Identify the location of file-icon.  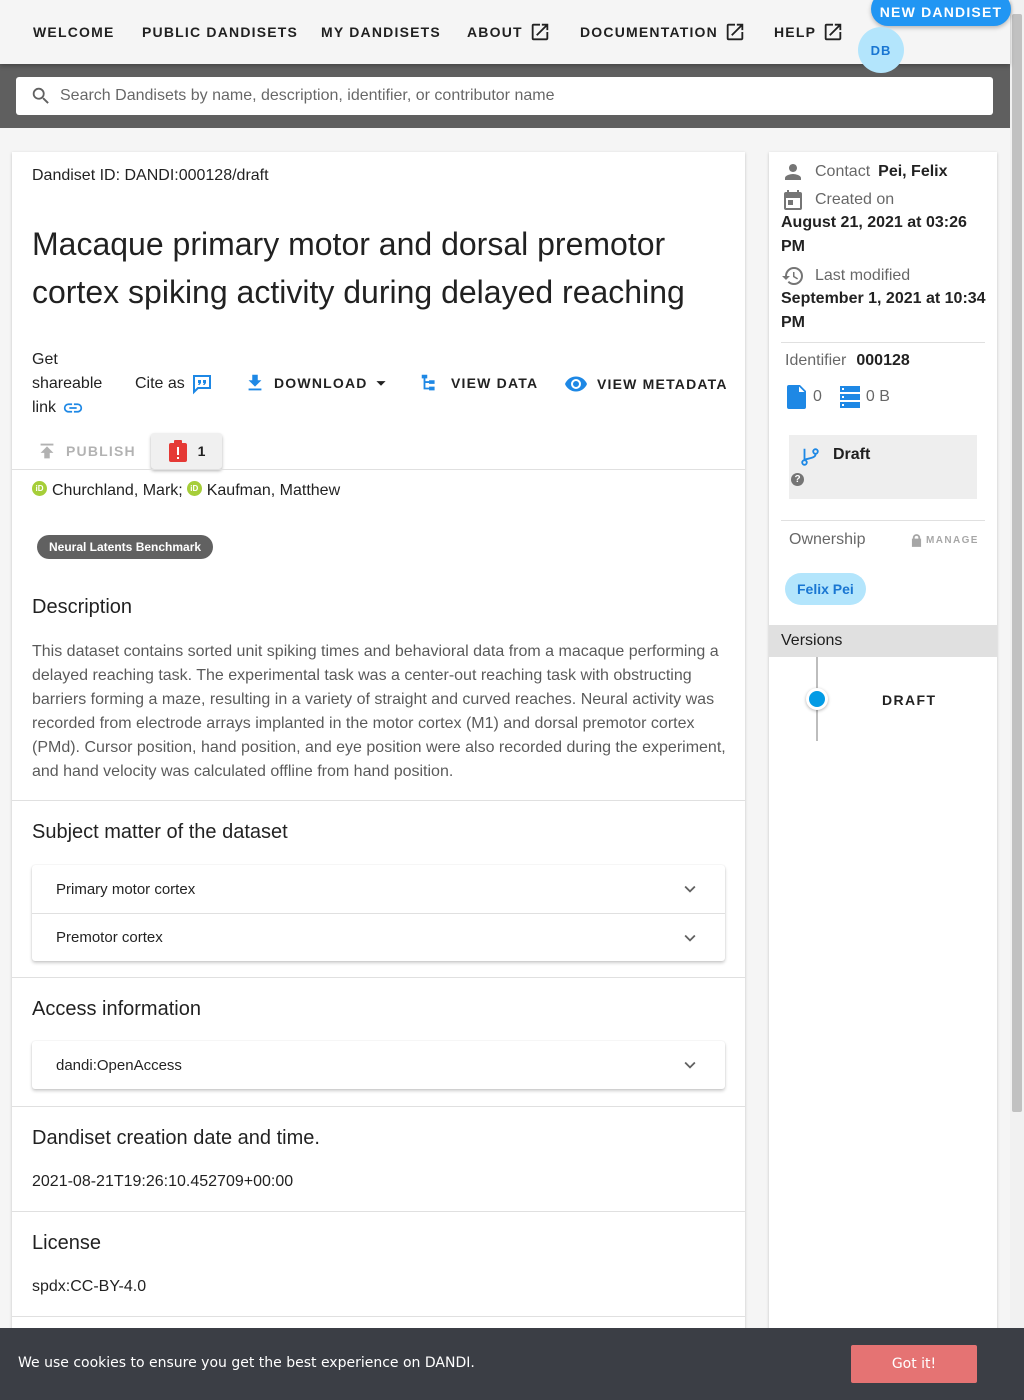
(796, 397).